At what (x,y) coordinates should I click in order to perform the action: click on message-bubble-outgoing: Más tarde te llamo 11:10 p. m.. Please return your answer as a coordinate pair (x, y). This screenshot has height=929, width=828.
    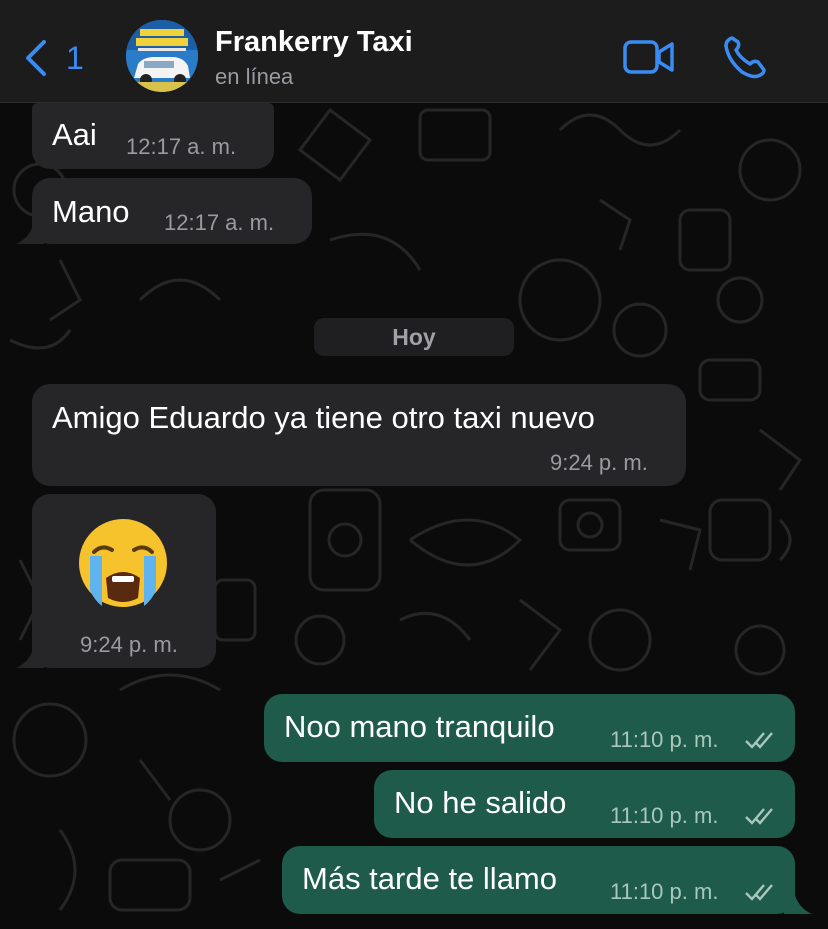
    Looking at the image, I should click on (538, 880).